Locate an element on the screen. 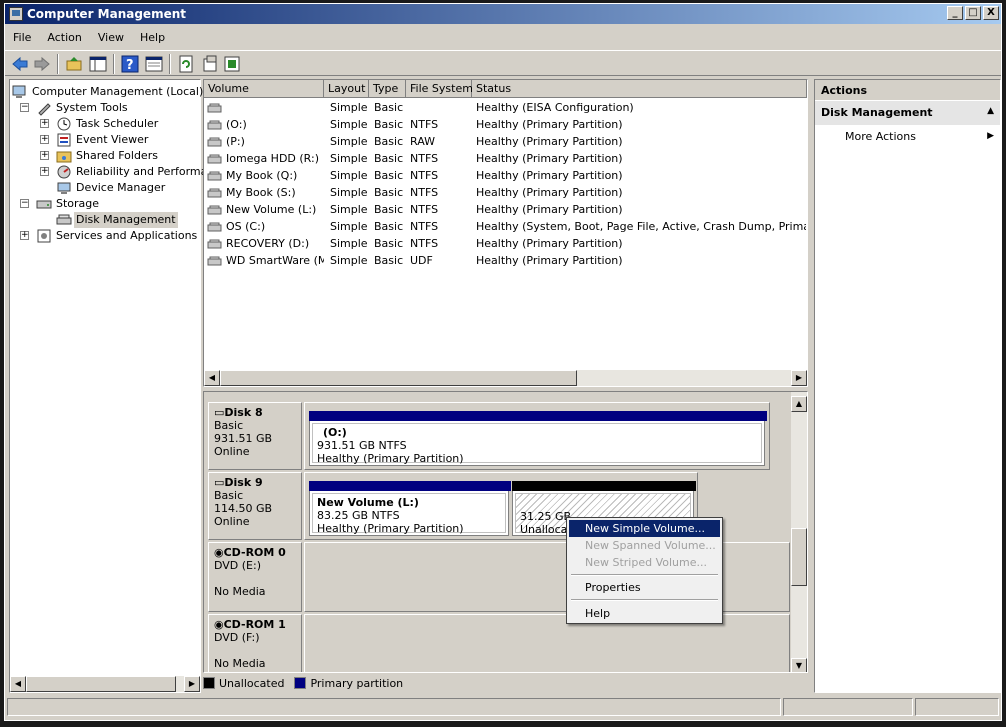  cell-volume: My Book (Q:) is located at coordinates (262, 175).